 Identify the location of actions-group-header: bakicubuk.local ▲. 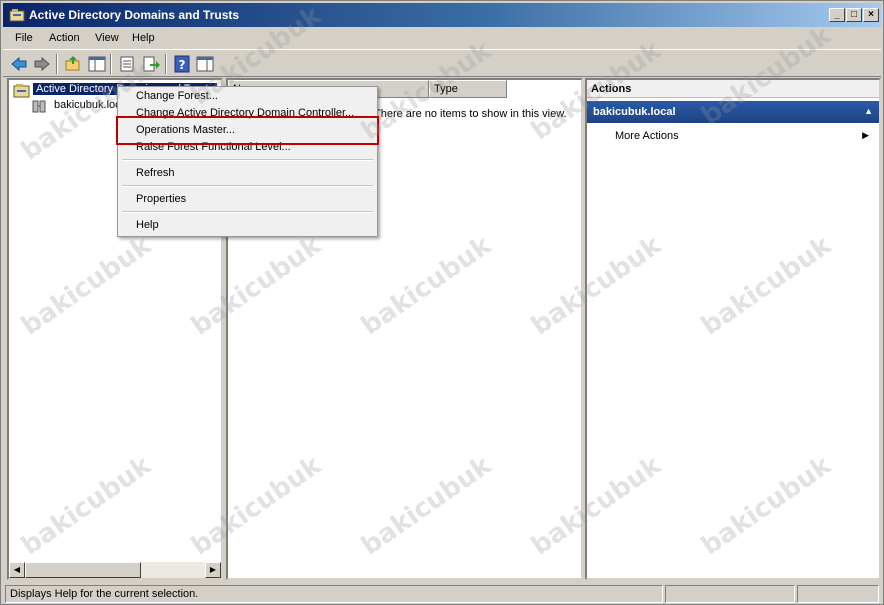
(733, 112).